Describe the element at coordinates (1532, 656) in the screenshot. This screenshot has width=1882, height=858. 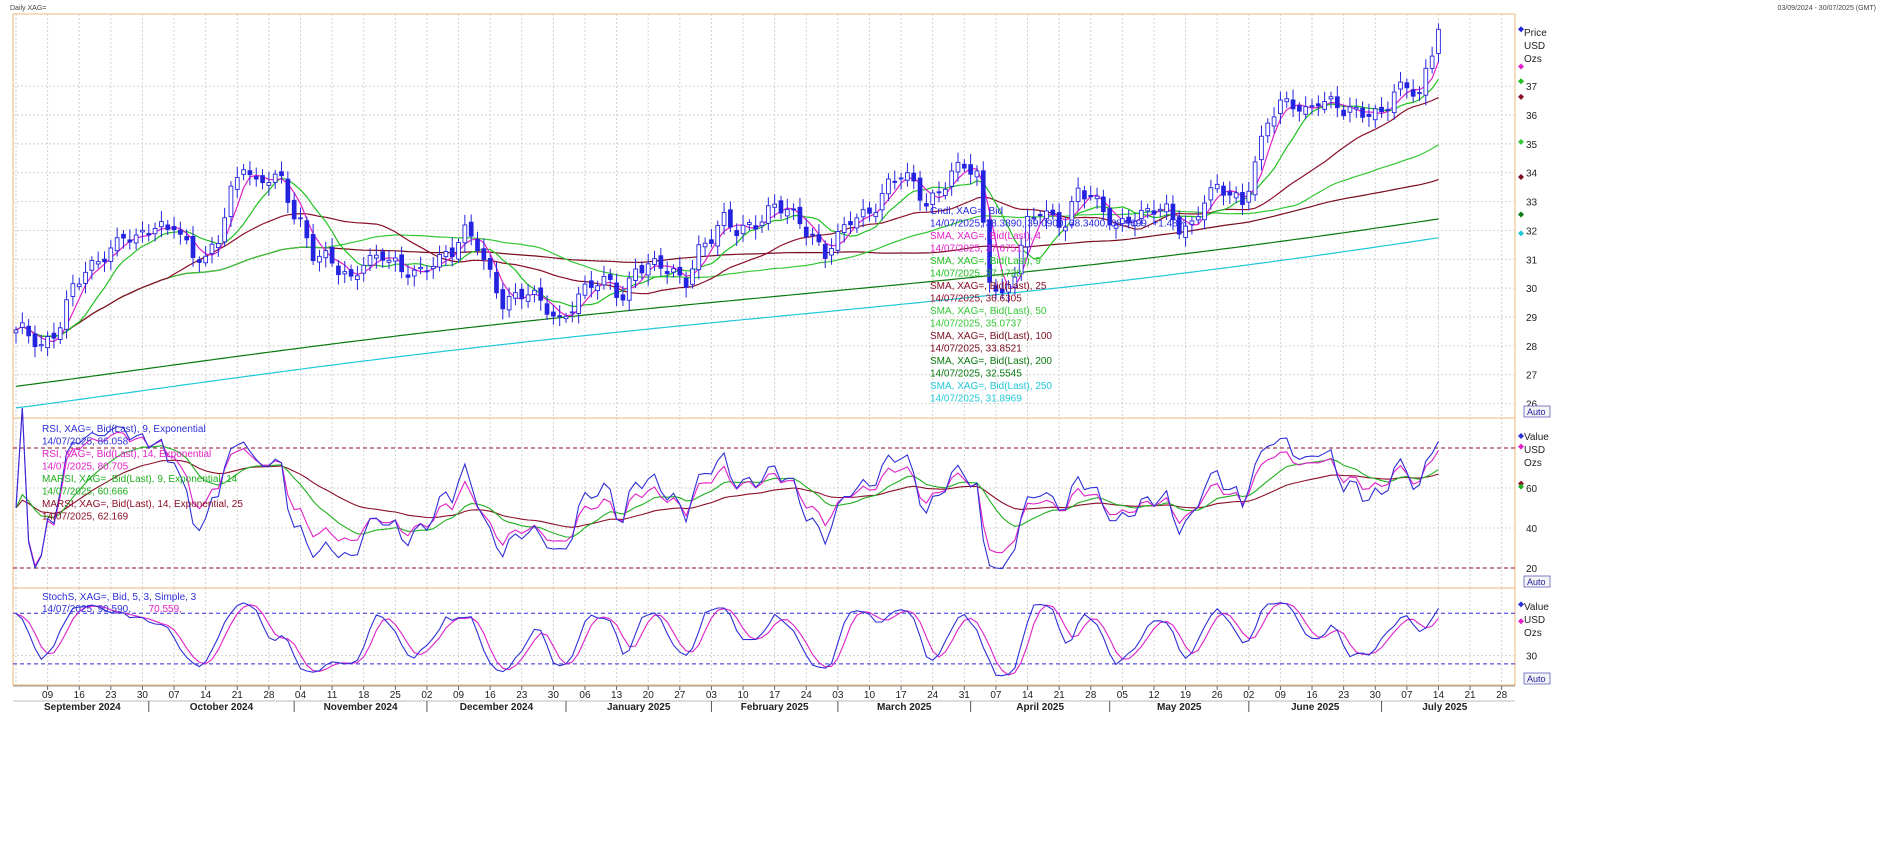
I see `stoch-y-tick-label: 30` at that location.